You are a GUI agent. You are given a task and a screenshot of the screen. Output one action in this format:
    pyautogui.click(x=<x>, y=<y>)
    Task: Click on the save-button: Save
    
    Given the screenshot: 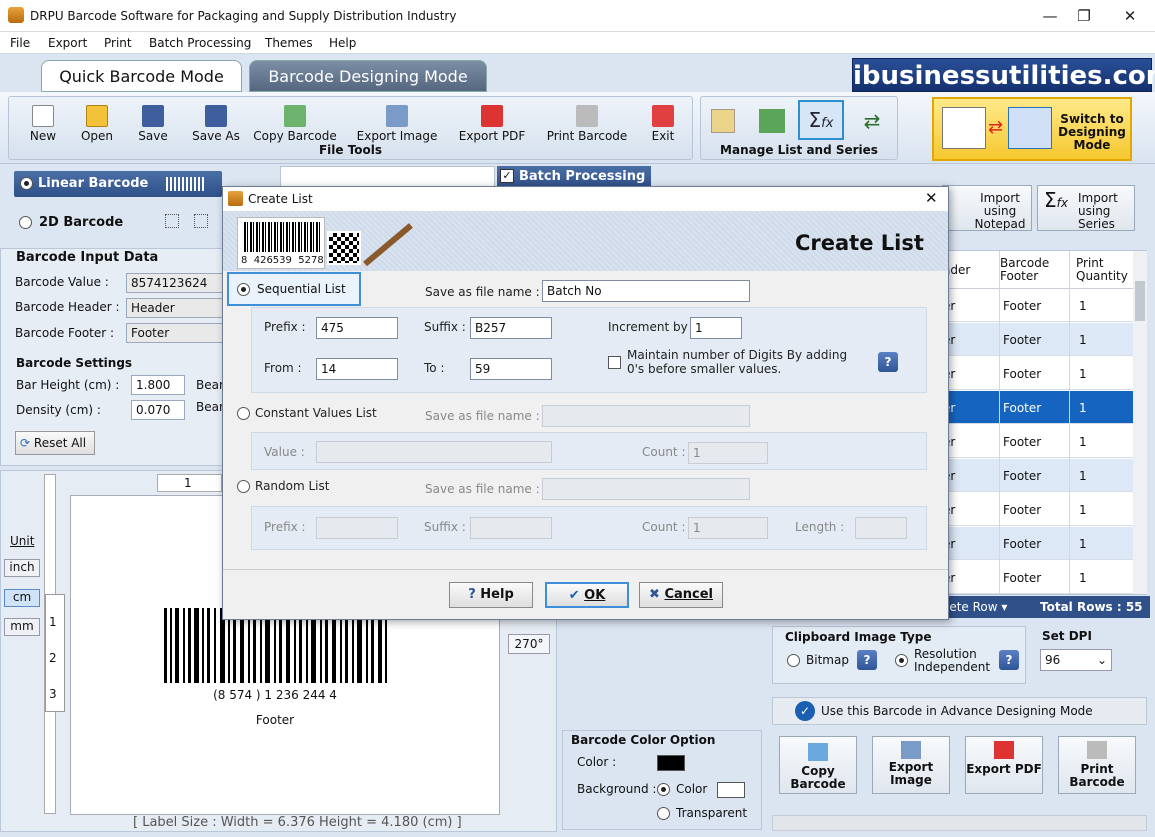 What is the action you would take?
    pyautogui.click(x=153, y=124)
    